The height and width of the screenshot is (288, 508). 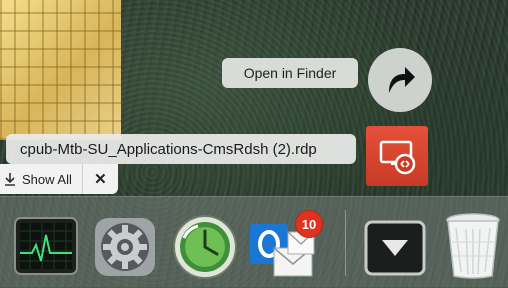 I want to click on time-machine-icon, so click(x=205, y=247).